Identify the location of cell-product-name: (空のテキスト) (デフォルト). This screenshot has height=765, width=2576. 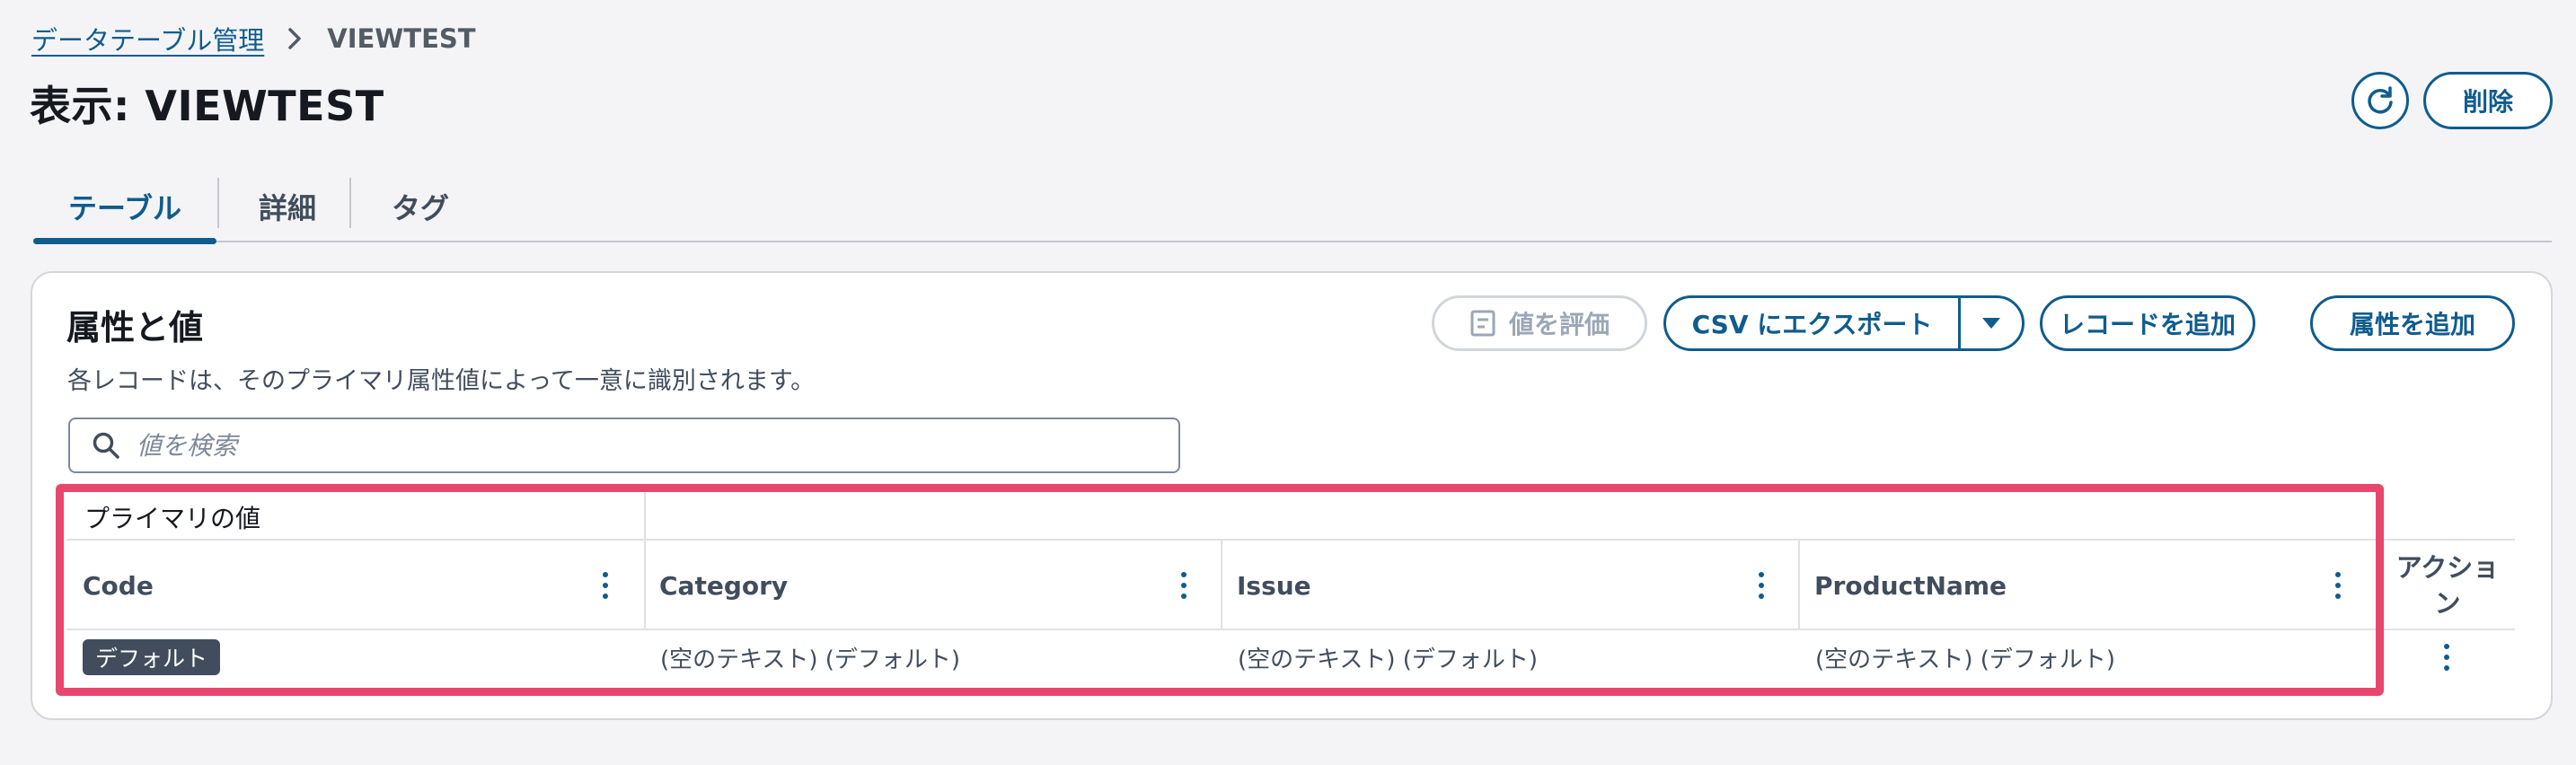
(1965, 659).